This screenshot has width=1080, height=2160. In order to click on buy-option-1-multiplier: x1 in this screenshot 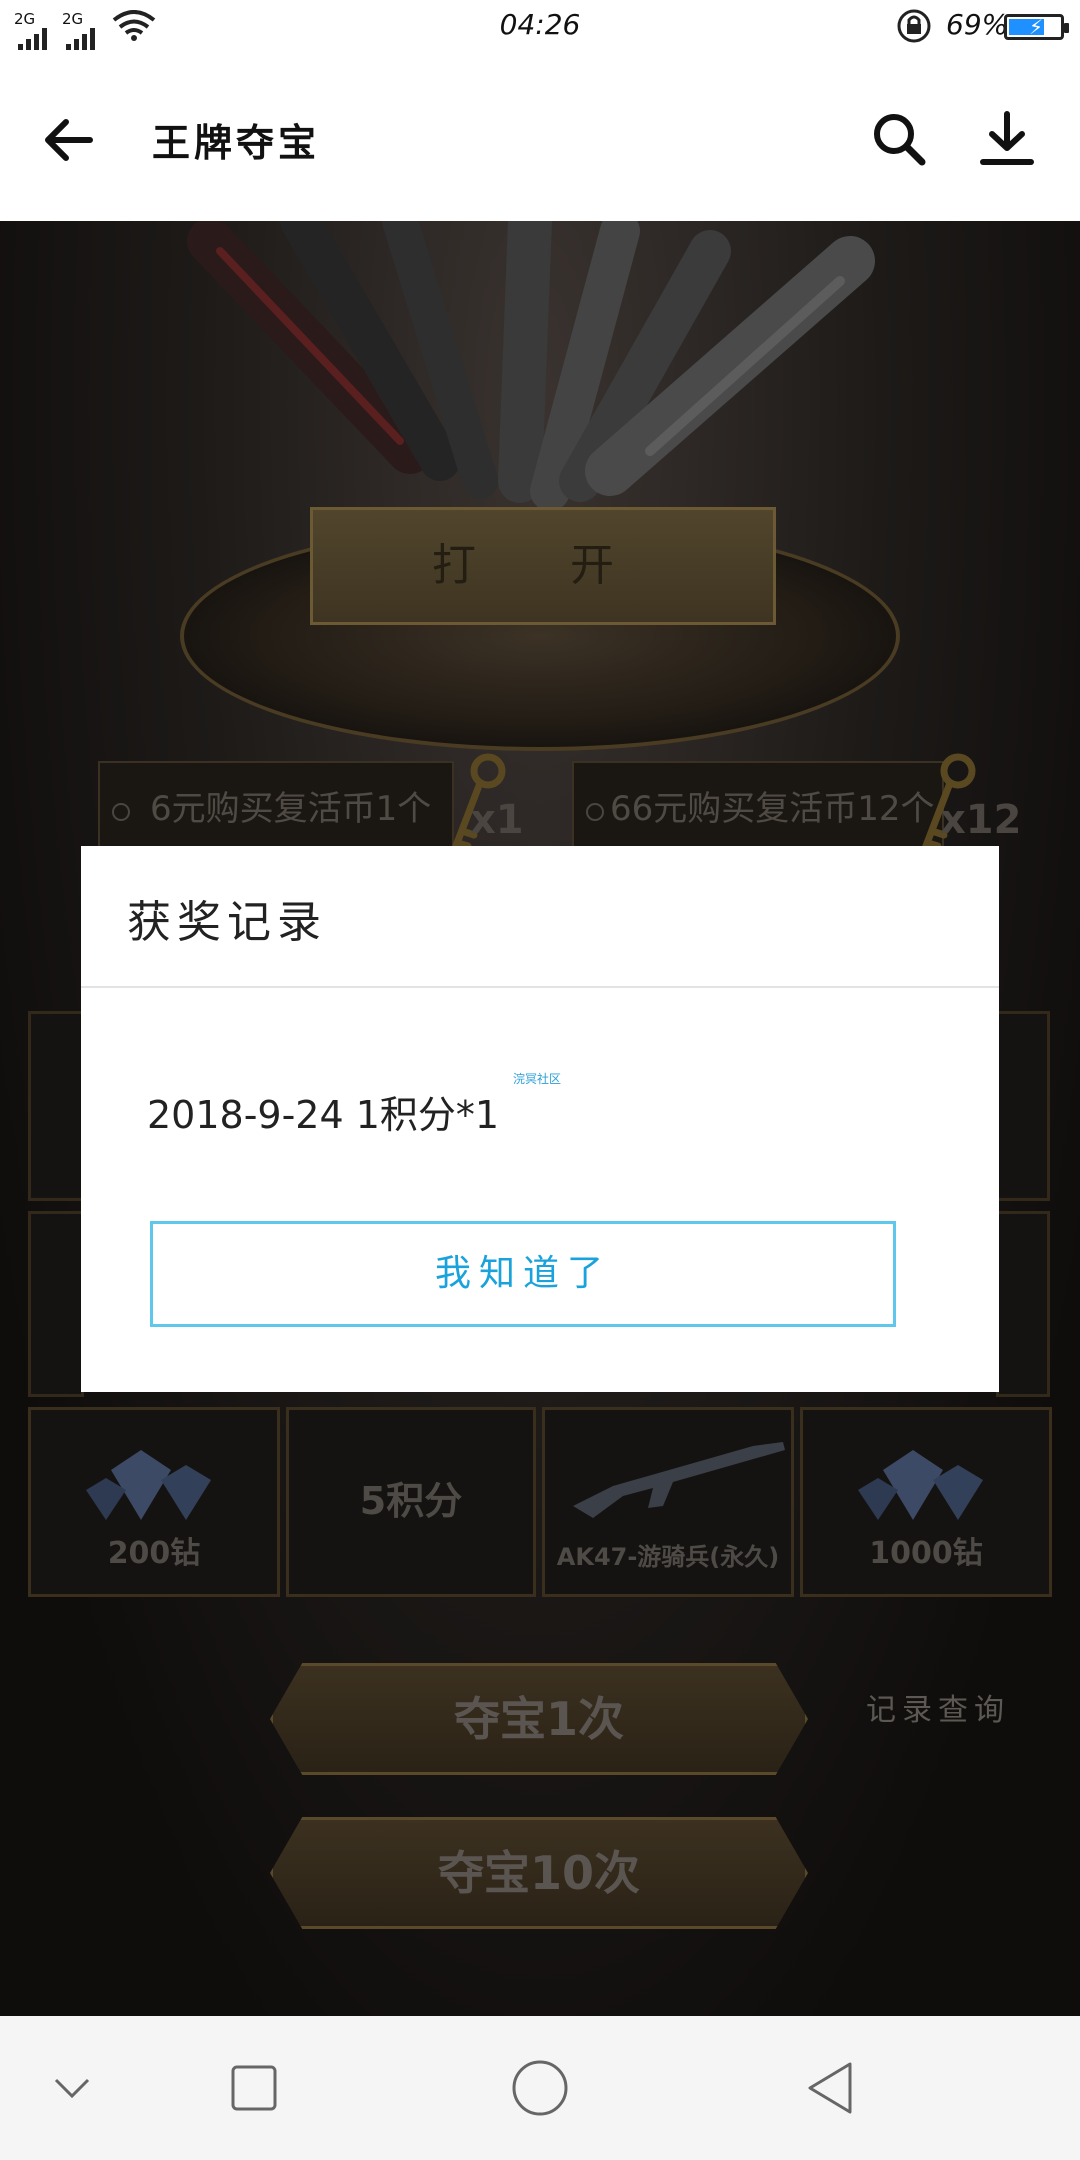, I will do `click(497, 820)`.